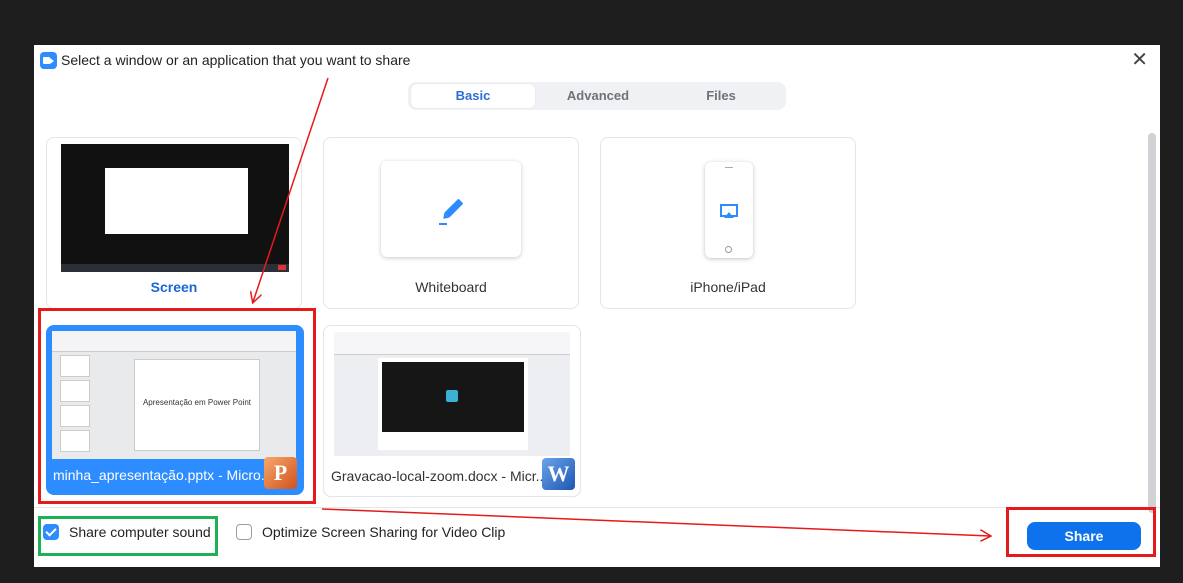 The image size is (1183, 583). I want to click on share-tile-whiteboard: Whiteboard, so click(451, 223).